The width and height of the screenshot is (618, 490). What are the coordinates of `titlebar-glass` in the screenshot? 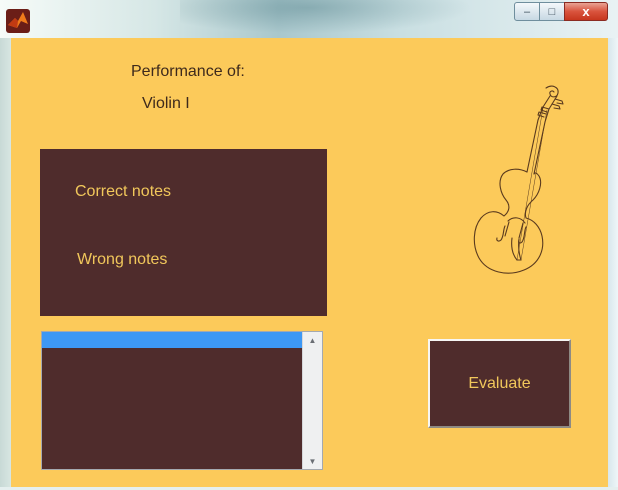 It's located at (340, 19).